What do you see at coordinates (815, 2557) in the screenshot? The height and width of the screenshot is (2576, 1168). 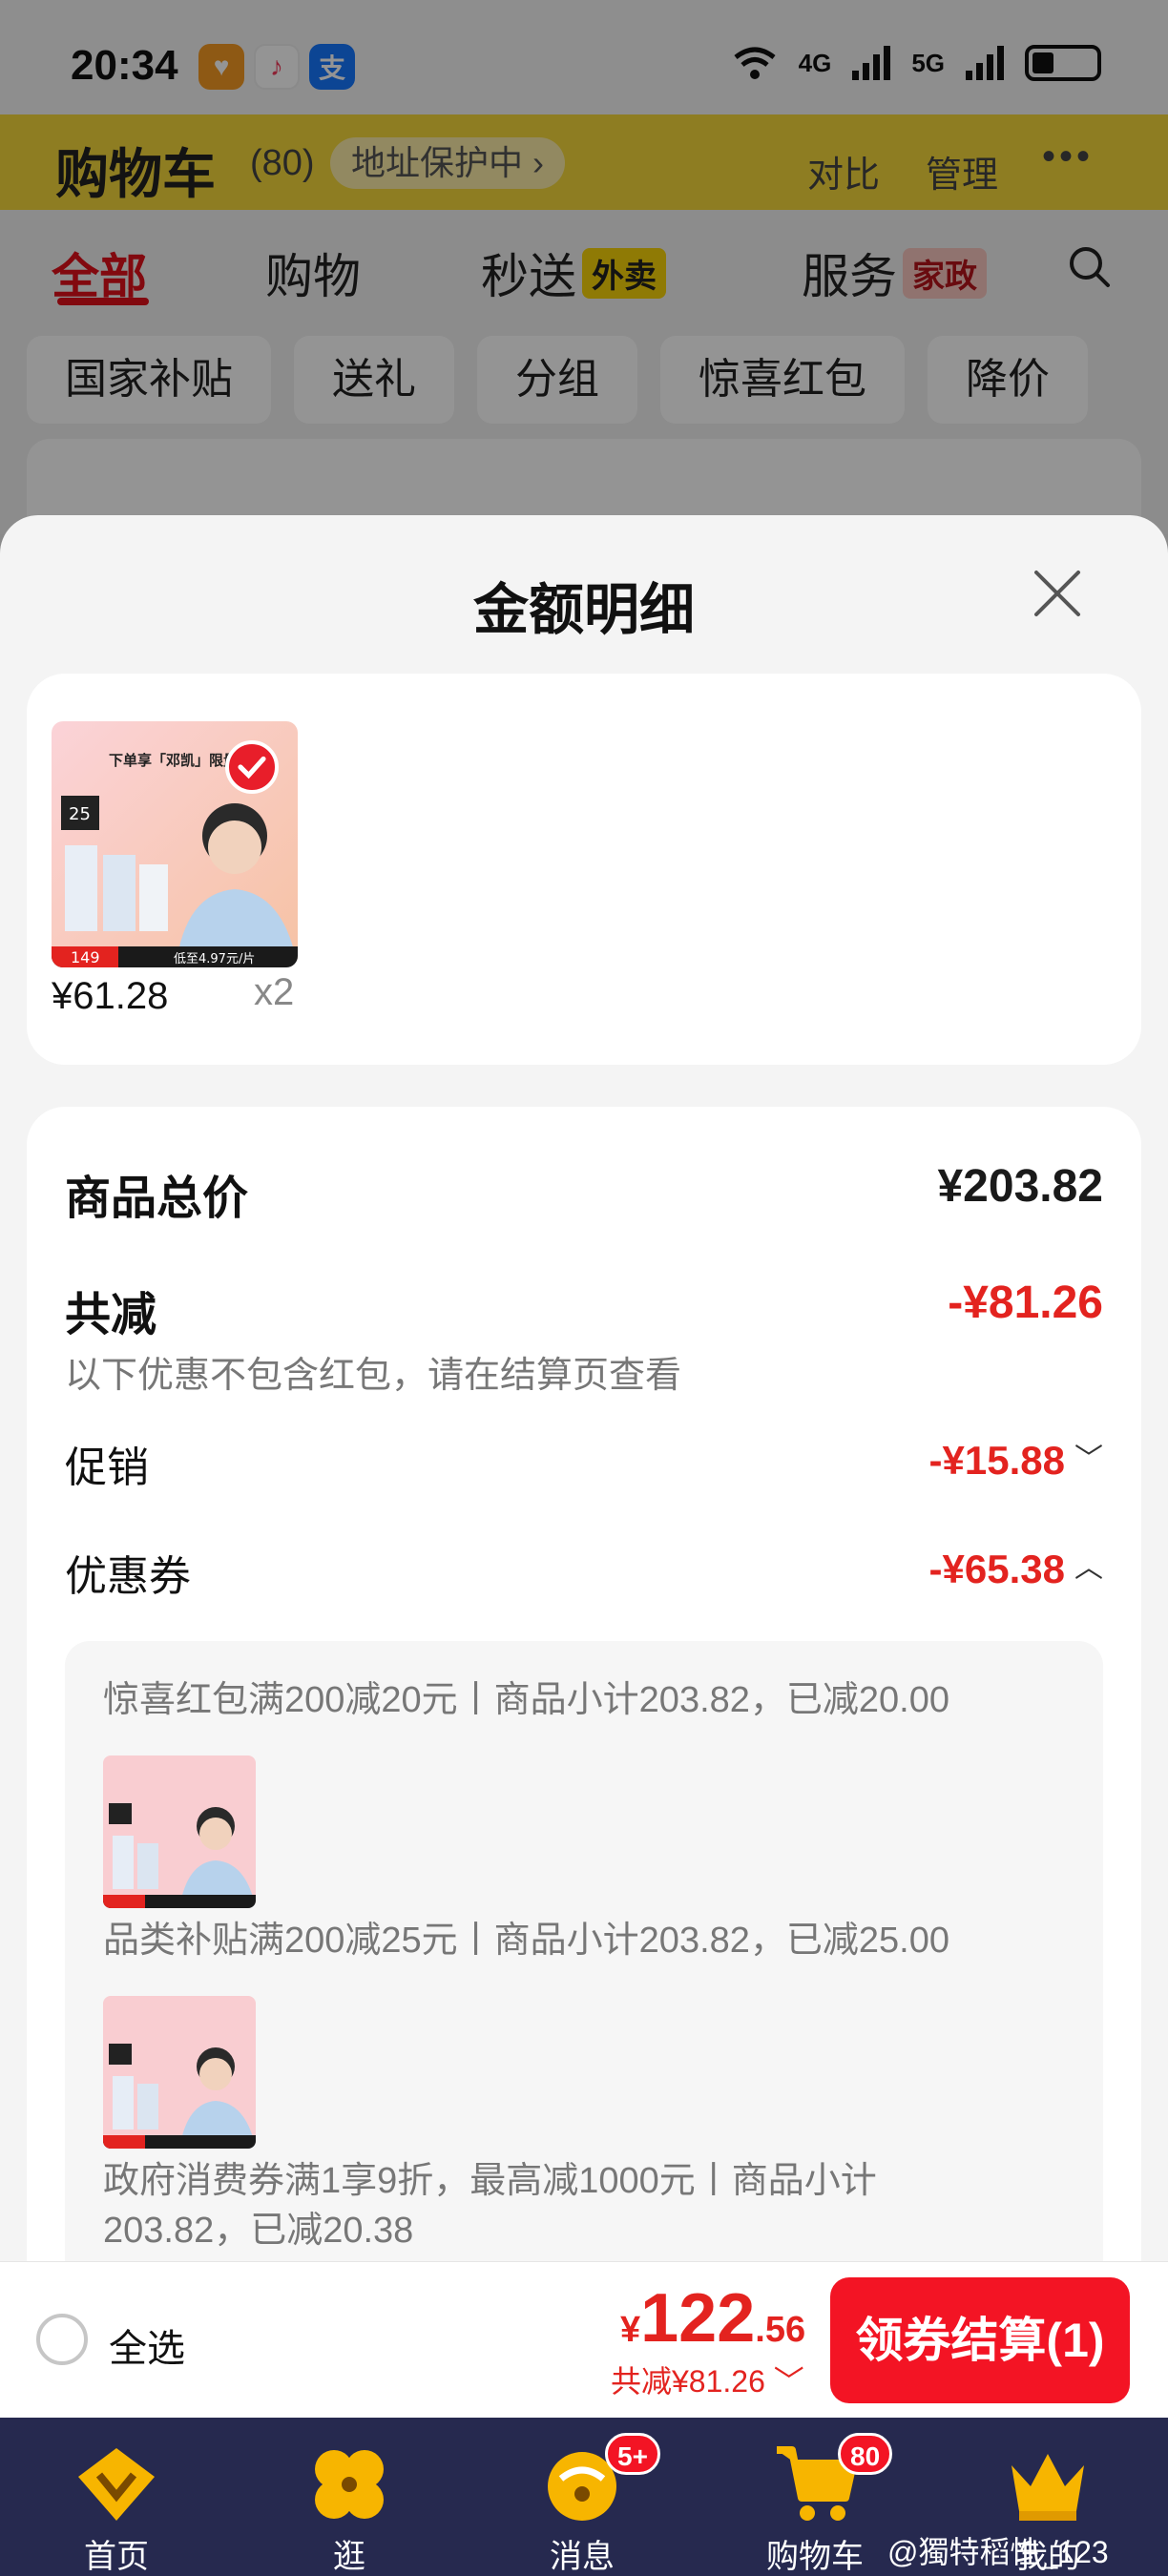 I see `nav-label-cart: 购物车` at bounding box center [815, 2557].